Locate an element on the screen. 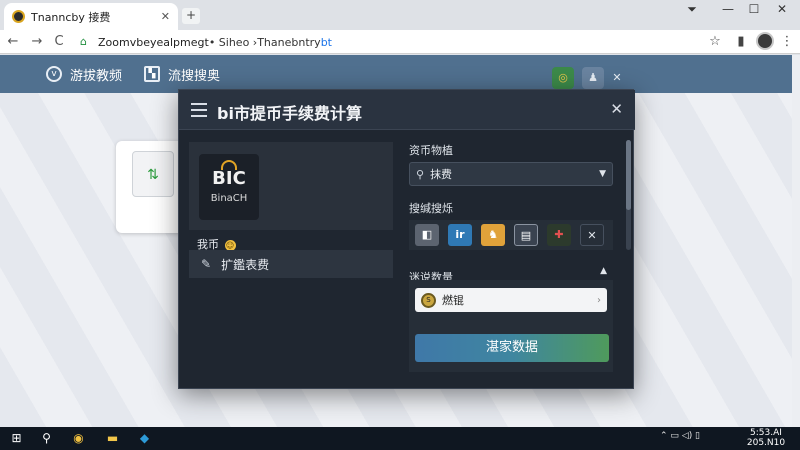 This screenshot has height=450, width=800. pencil-icon: ✎ is located at coordinates (206, 264).